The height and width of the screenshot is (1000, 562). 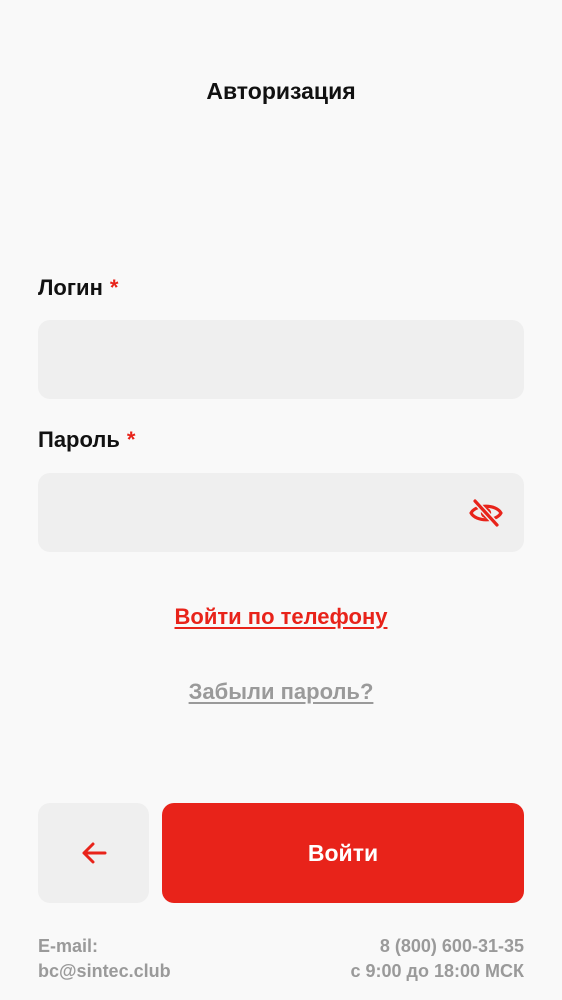 I want to click on eye-off-icon, so click(x=486, y=513).